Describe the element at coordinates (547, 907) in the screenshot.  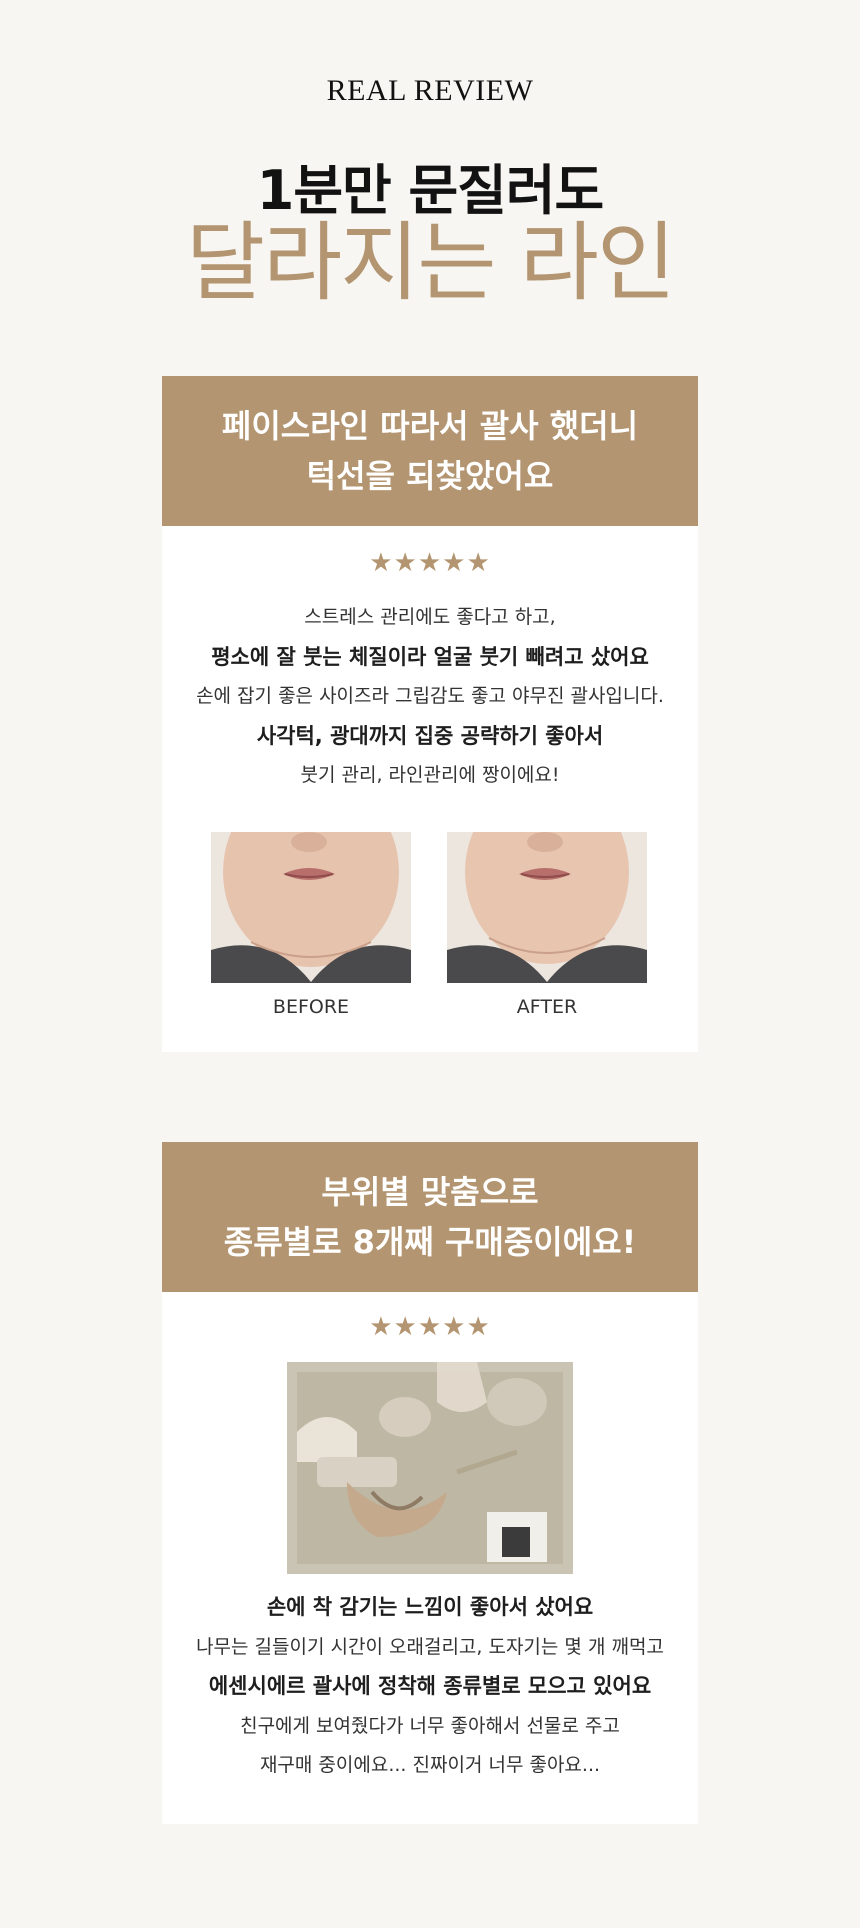
I see `after-photo` at that location.